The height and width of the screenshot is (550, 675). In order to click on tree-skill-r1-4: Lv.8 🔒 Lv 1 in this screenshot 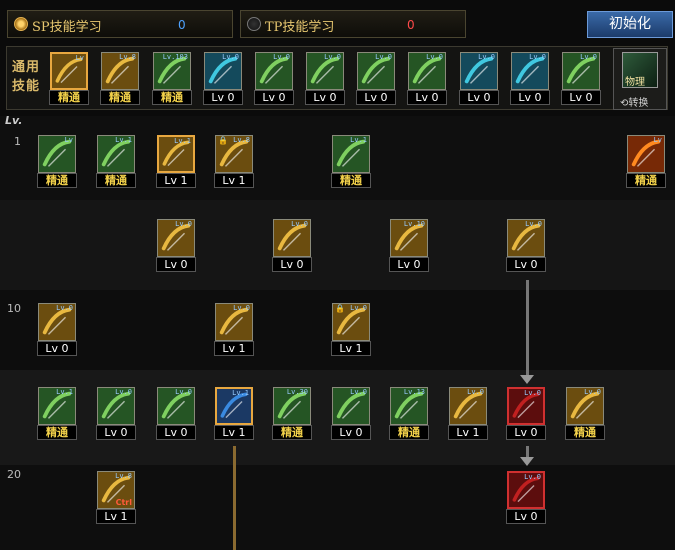, I will do `click(234, 162)`.